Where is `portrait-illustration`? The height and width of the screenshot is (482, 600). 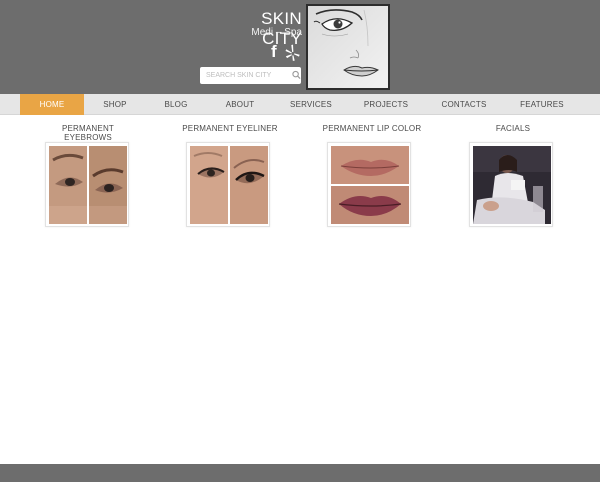
portrait-illustration is located at coordinates (348, 47).